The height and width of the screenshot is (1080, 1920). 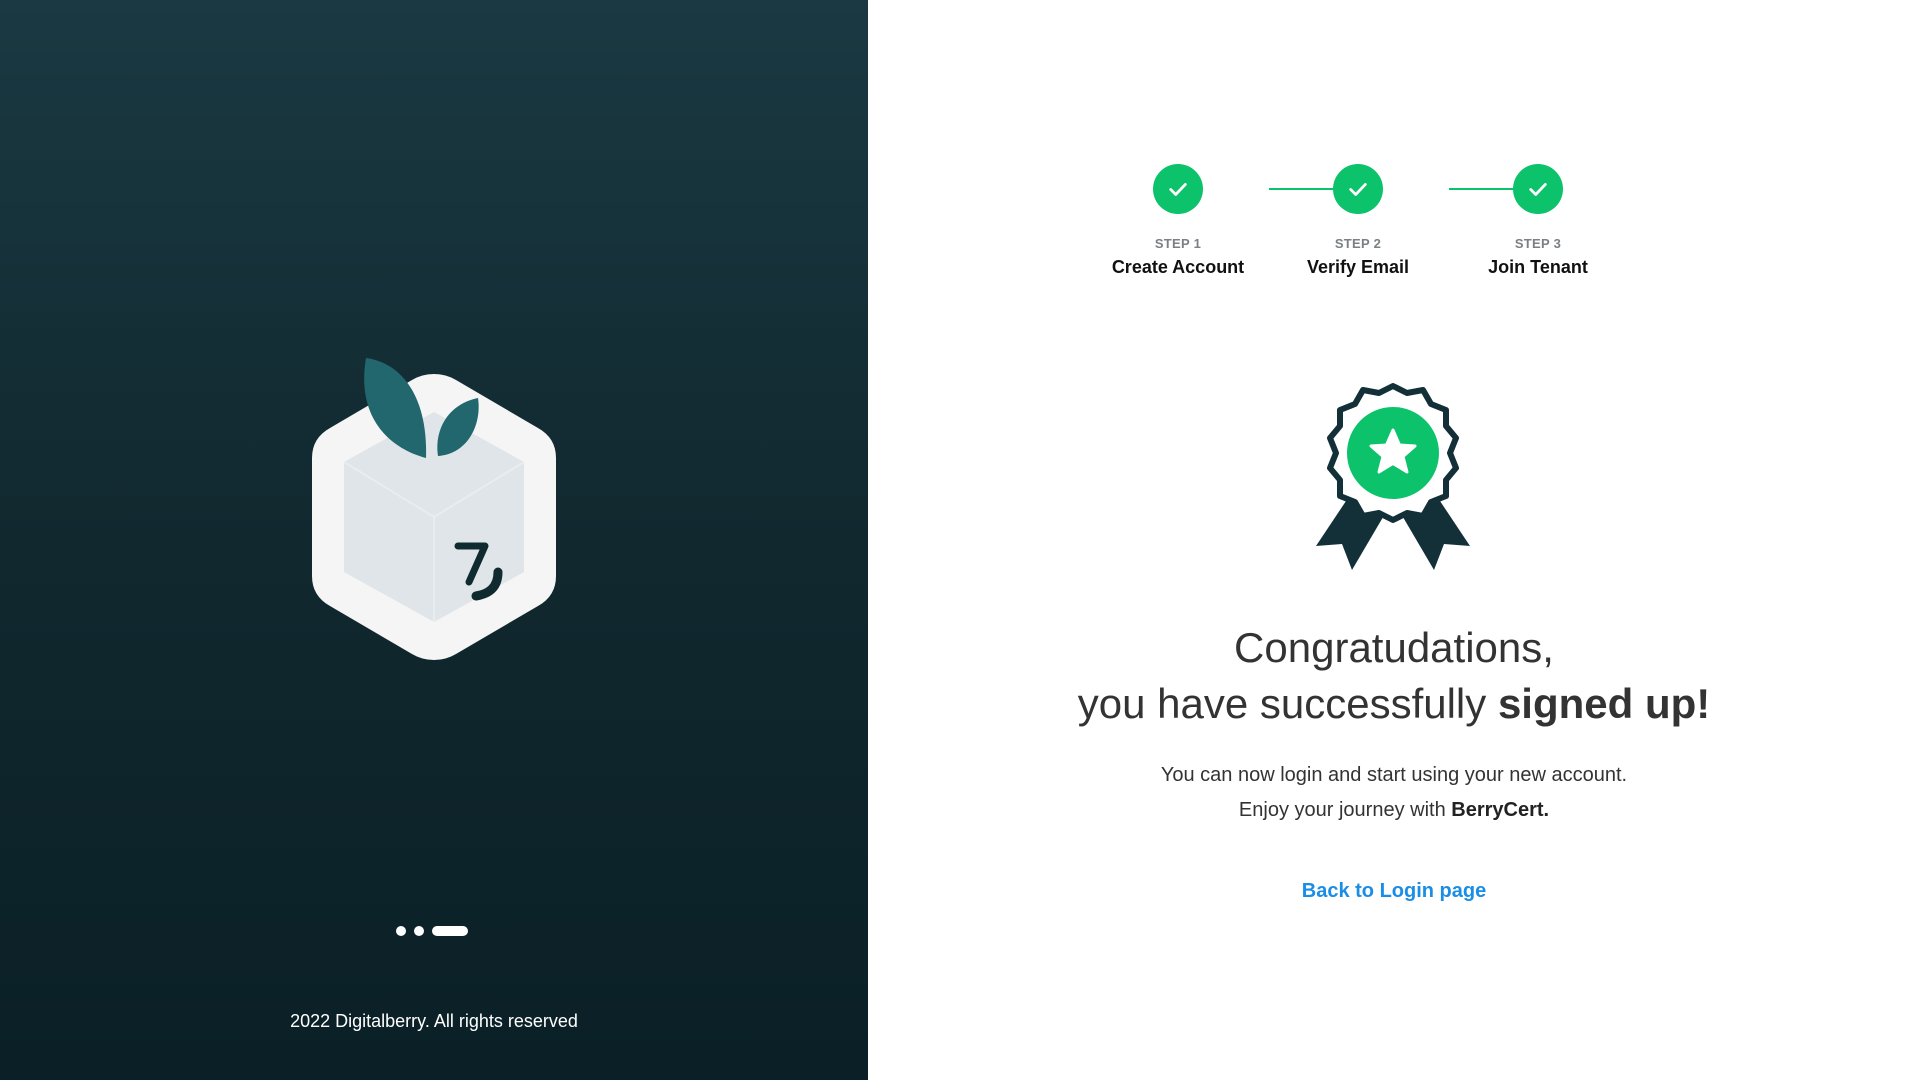 What do you see at coordinates (1358, 267) in the screenshot?
I see `step-2-label: Verify Email` at bounding box center [1358, 267].